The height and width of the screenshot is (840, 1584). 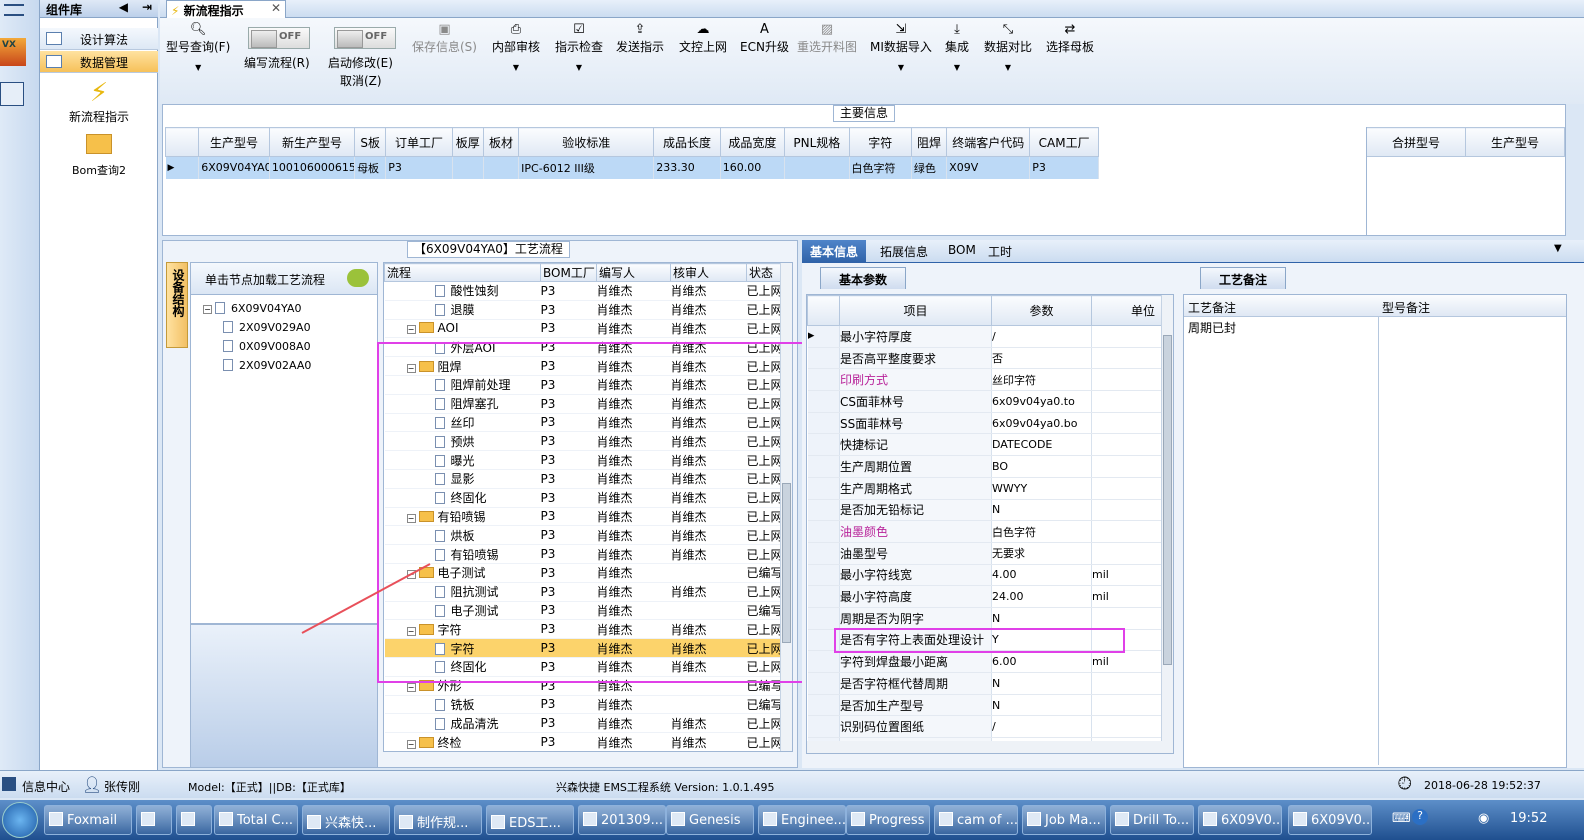 What do you see at coordinates (633, 291) in the screenshot?
I see `flow-cell-w: 肖维杰` at bounding box center [633, 291].